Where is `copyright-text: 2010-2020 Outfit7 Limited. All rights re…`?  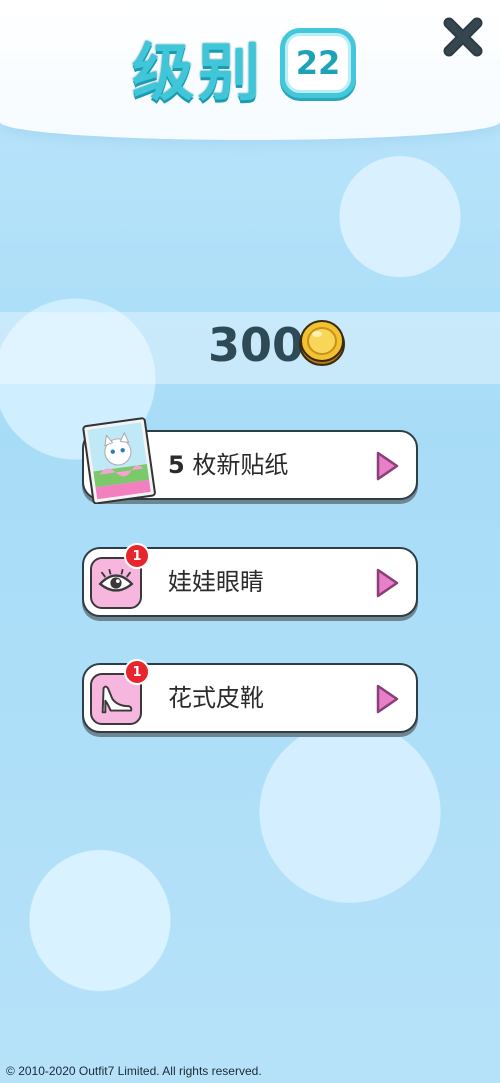
copyright-text: 2010-2020 Outfit7 Limited. All rights re… is located at coordinates (140, 1071).